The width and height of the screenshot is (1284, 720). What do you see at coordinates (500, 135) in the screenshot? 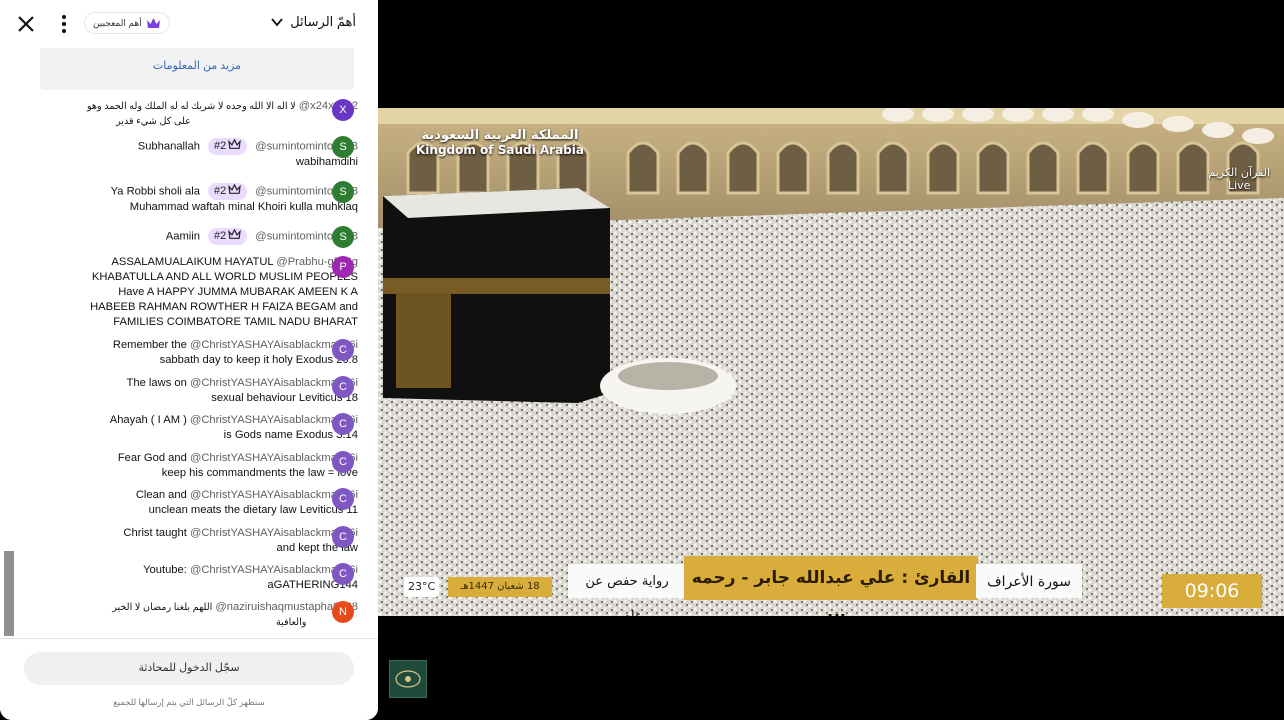
I see `channel-name-ar: المملكة العربية السعودية` at bounding box center [500, 135].